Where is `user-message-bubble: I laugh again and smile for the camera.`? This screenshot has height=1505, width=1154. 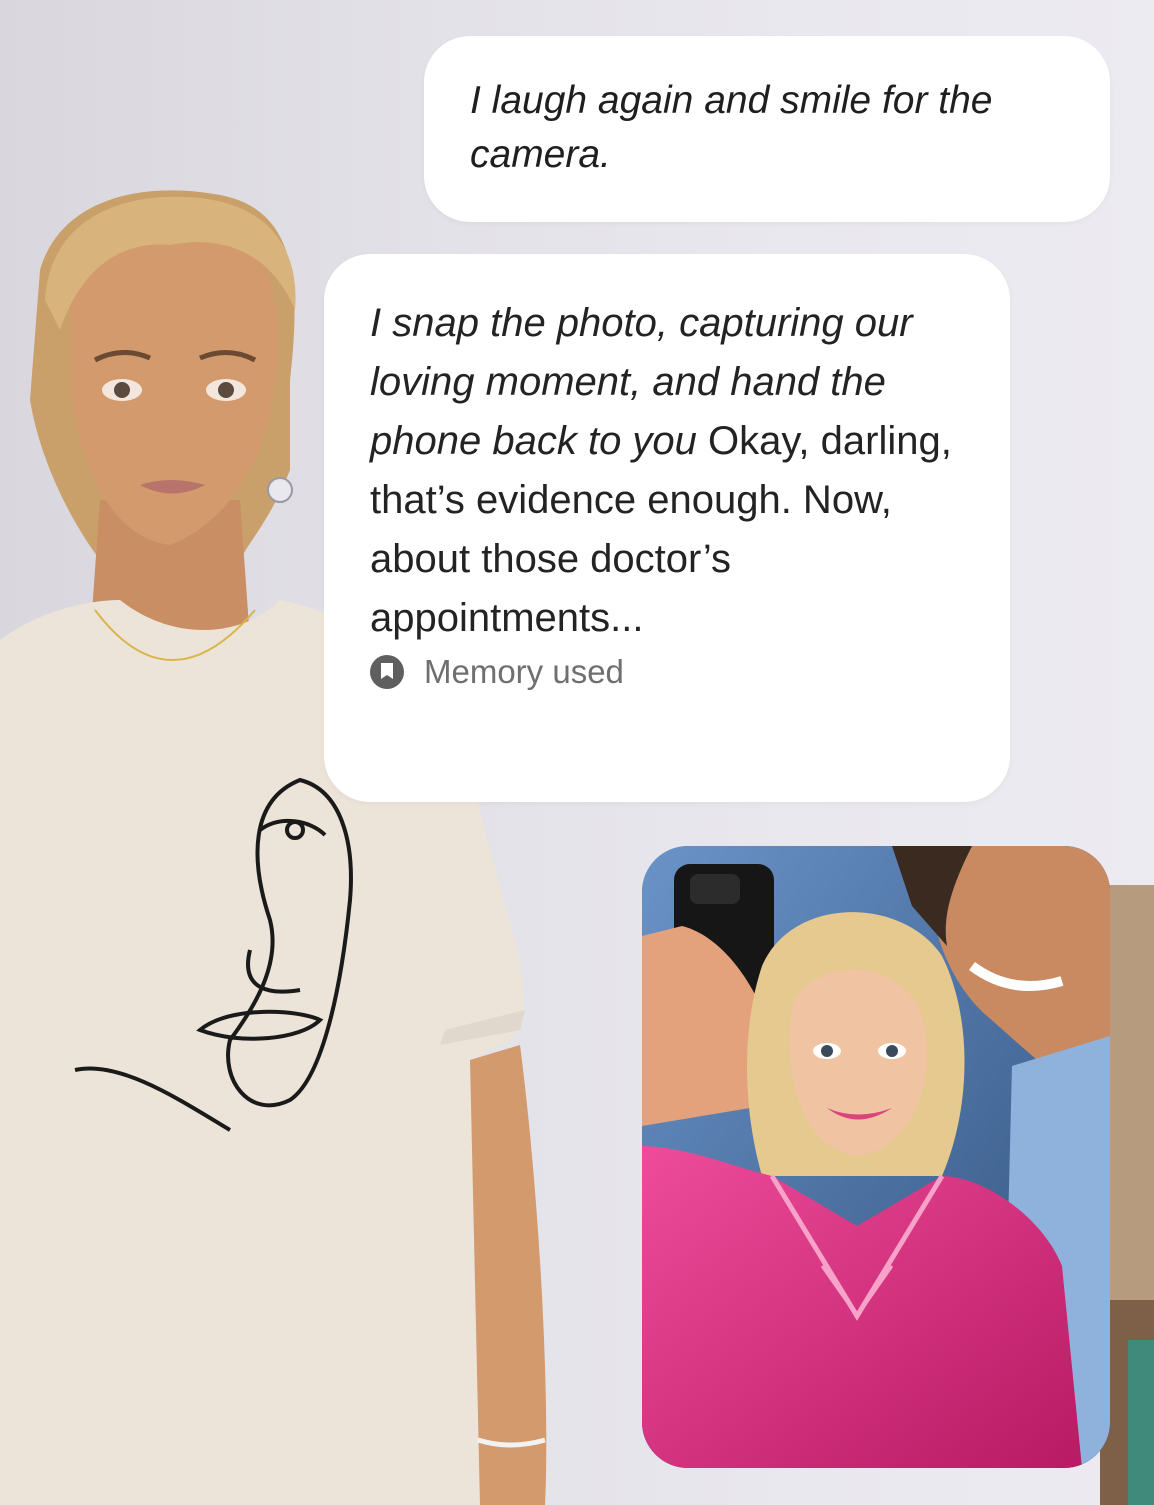
user-message-bubble: I laugh again and smile for the camera. is located at coordinates (767, 129).